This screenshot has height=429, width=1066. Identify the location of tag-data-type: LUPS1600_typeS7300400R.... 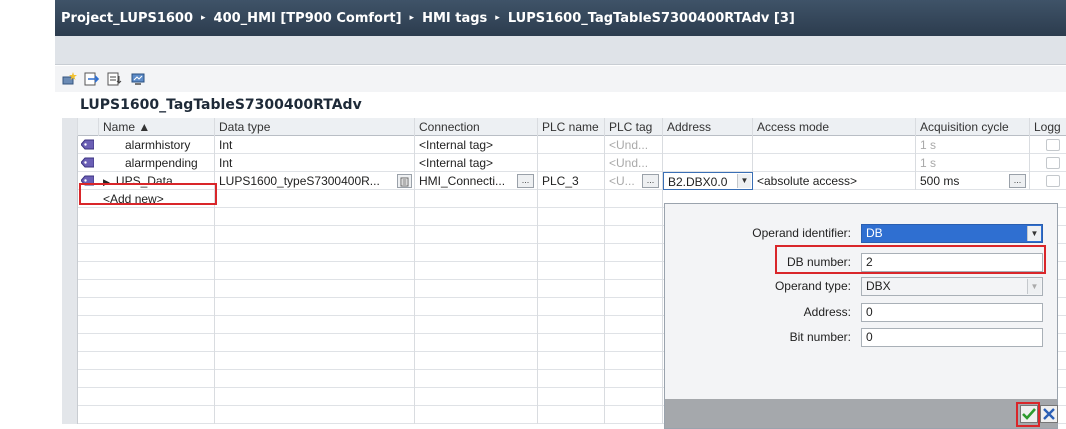
(315, 181).